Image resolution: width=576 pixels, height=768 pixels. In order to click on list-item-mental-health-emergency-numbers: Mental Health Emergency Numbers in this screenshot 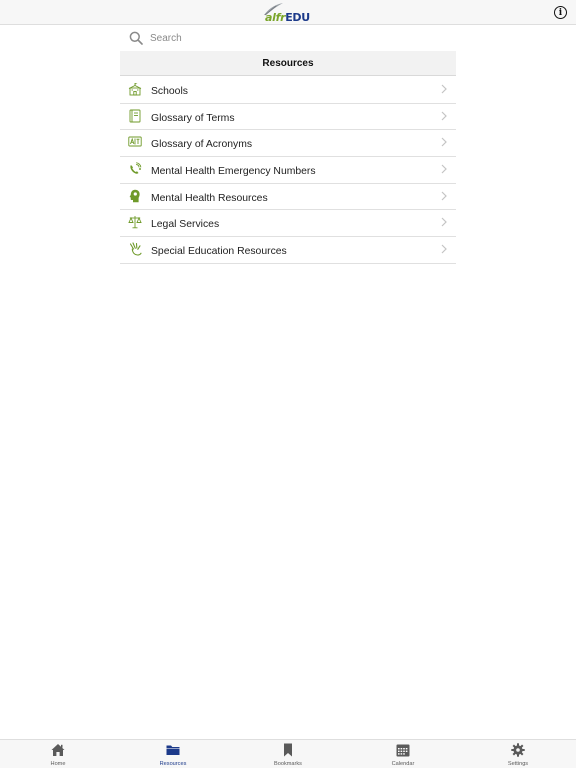, I will do `click(288, 170)`.